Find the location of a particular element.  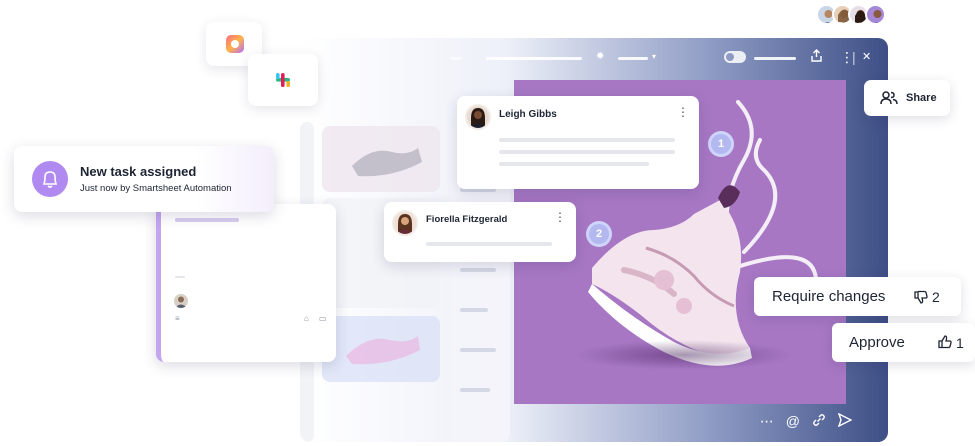

comment-pin-2: 2 is located at coordinates (599, 234).